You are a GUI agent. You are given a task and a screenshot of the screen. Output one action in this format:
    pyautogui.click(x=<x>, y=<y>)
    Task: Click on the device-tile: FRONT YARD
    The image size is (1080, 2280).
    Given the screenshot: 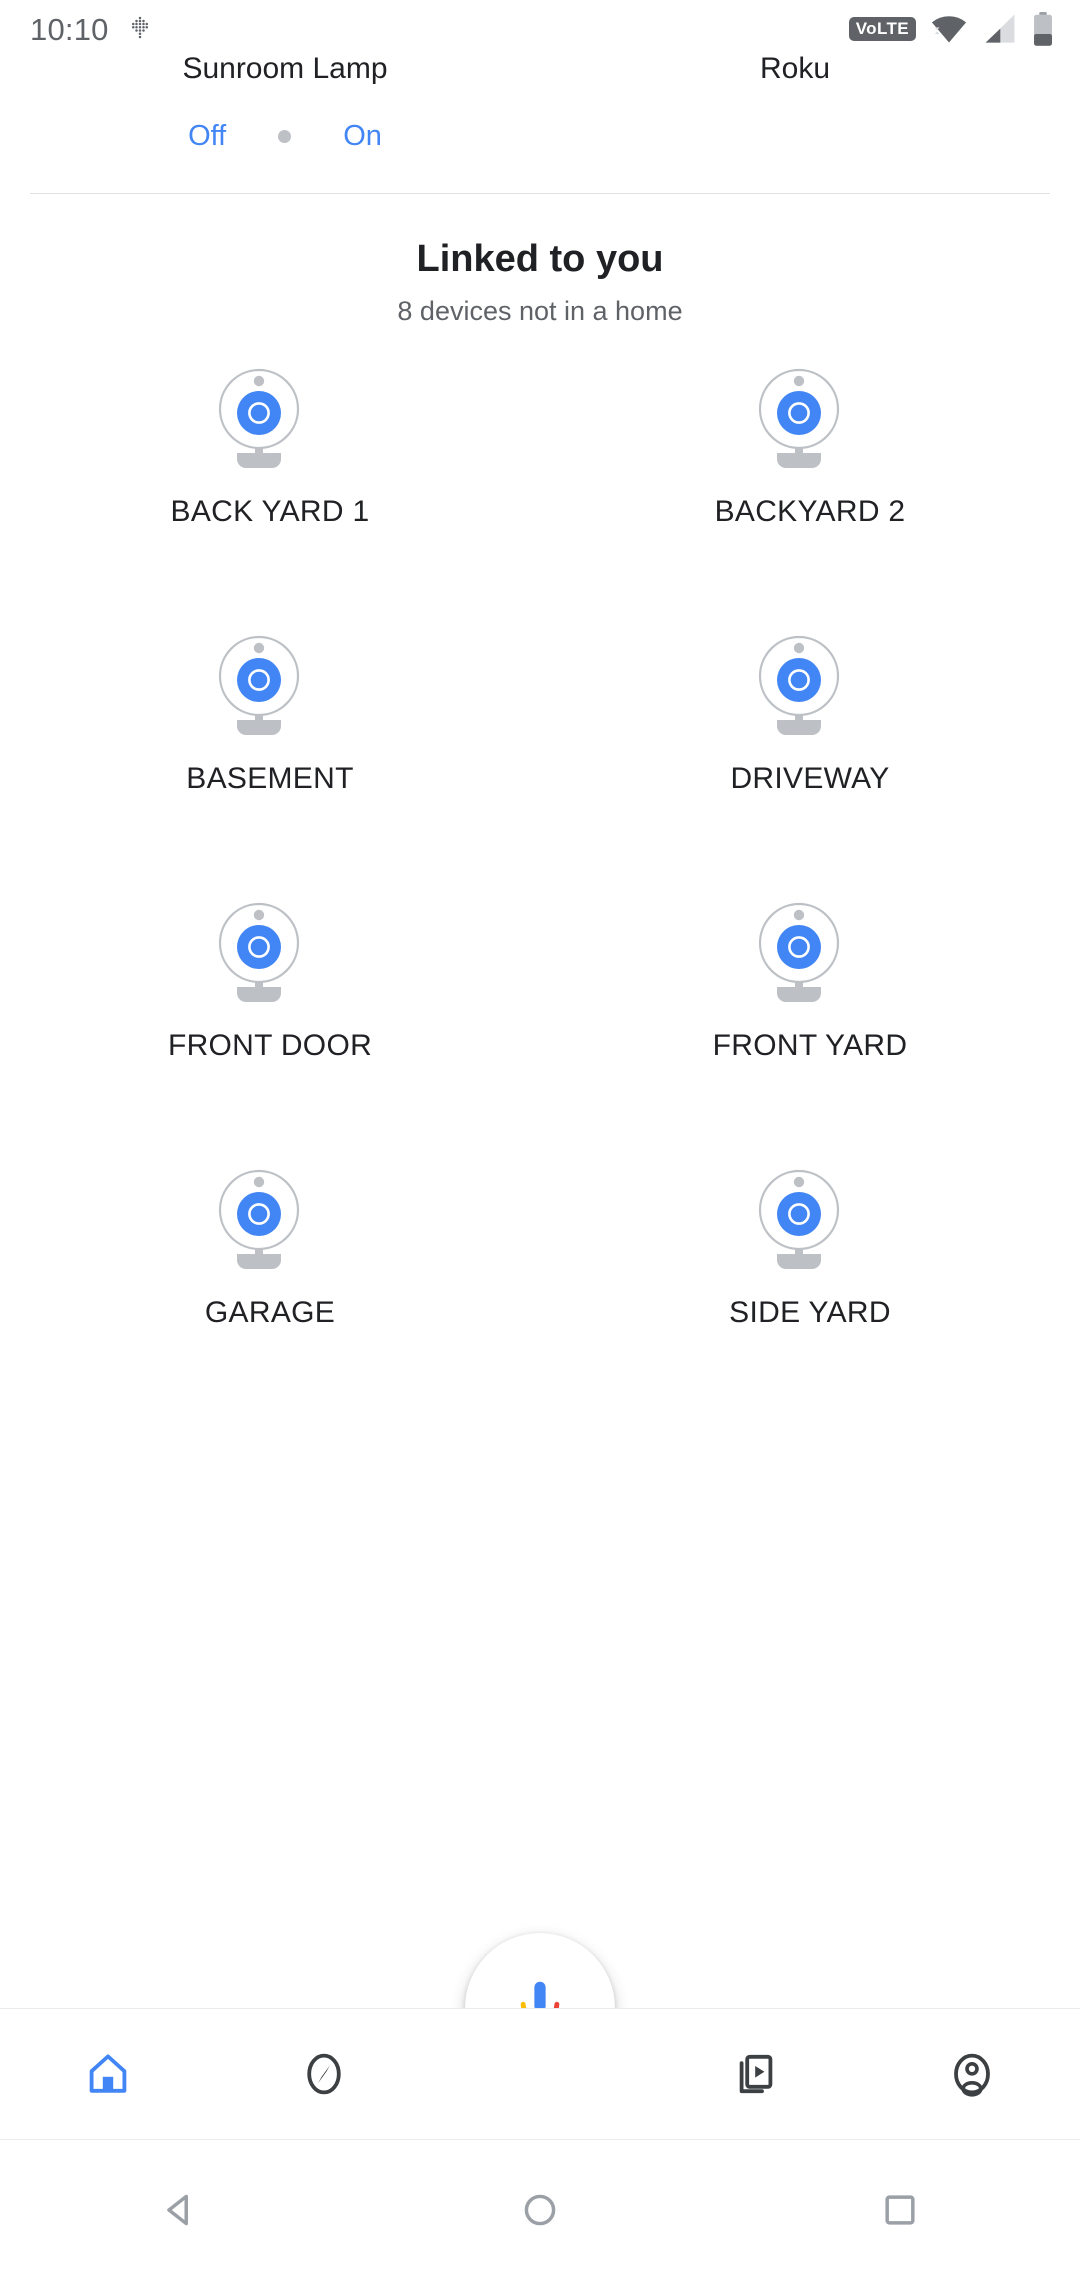 What is the action you would take?
    pyautogui.click(x=810, y=1008)
    